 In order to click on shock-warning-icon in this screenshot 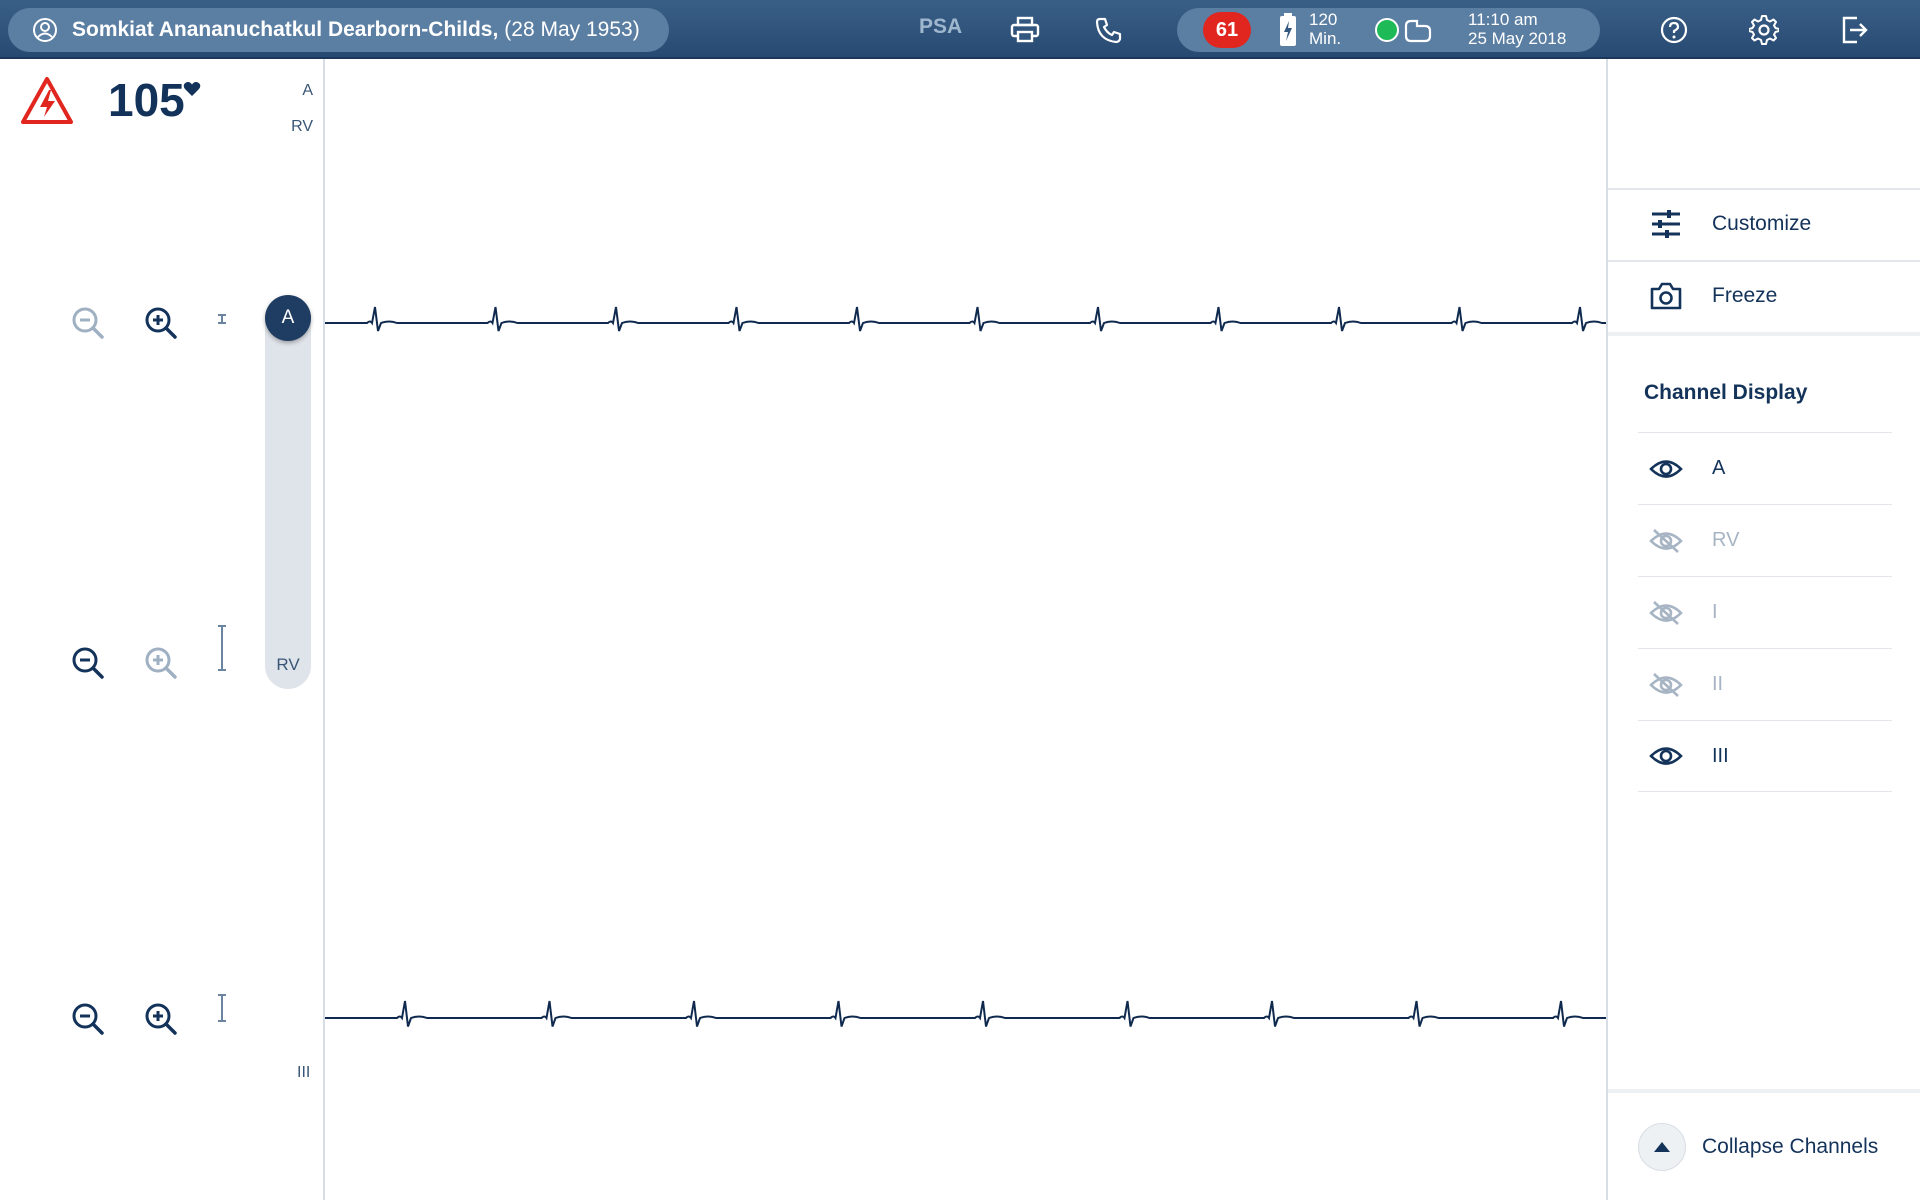, I will do `click(47, 101)`.